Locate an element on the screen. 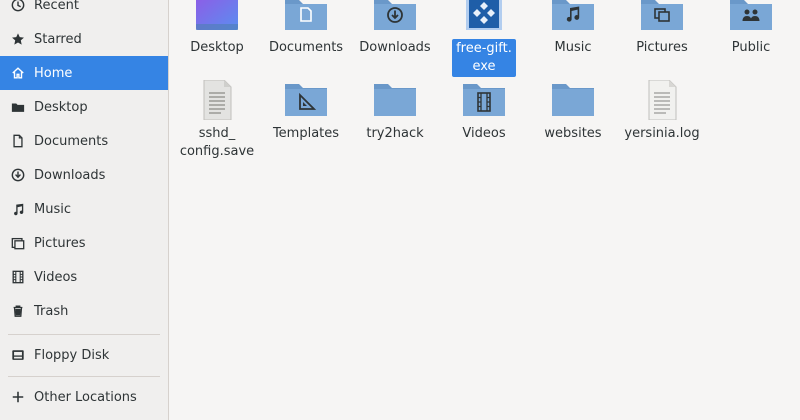  desktop-icon is located at coordinates (18, 107).